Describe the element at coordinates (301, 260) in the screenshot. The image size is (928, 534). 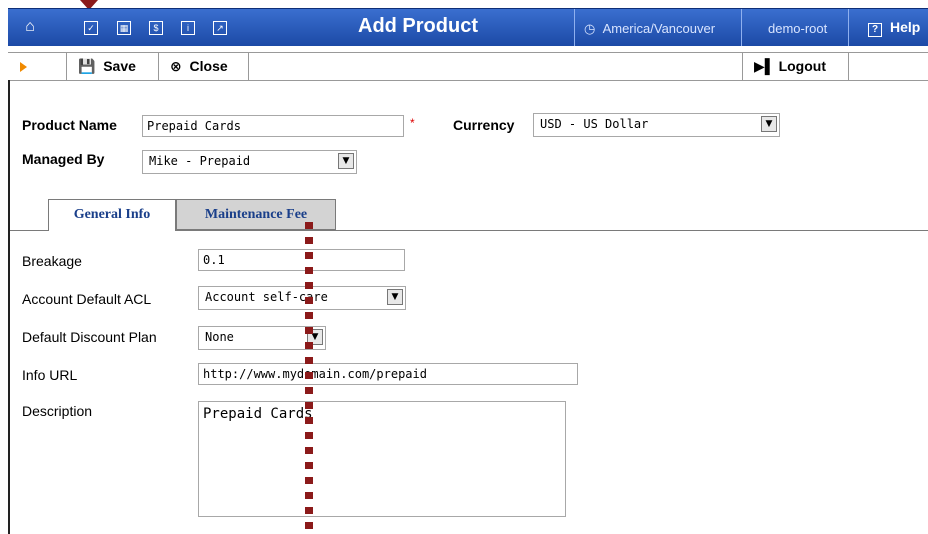
I see `breakage-input: 0.1` at that location.